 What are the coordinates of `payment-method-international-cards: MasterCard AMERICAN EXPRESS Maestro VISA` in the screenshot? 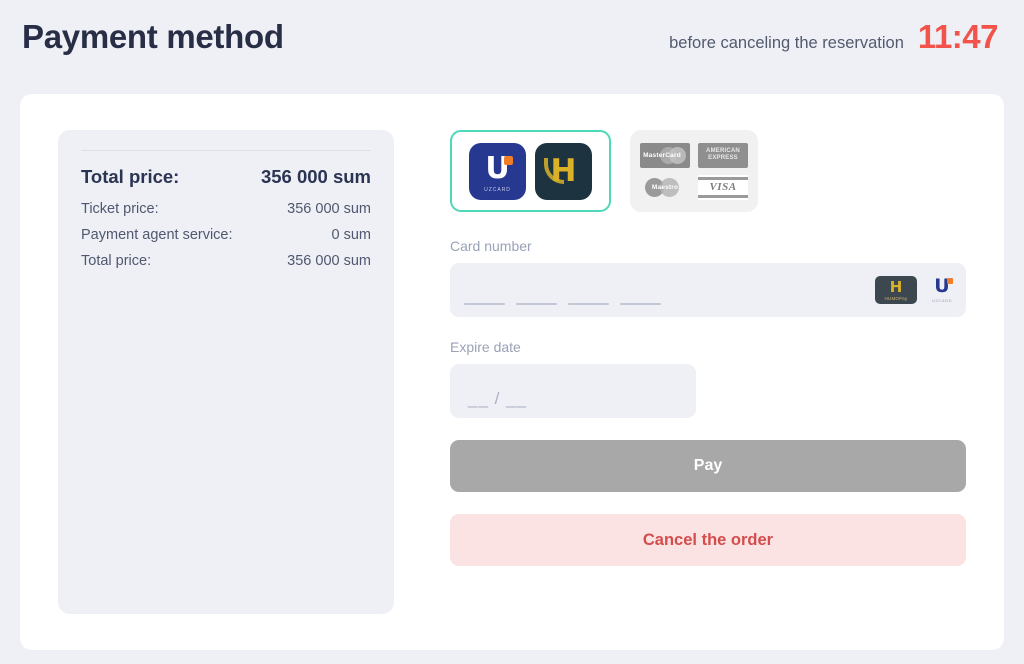 It's located at (694, 171).